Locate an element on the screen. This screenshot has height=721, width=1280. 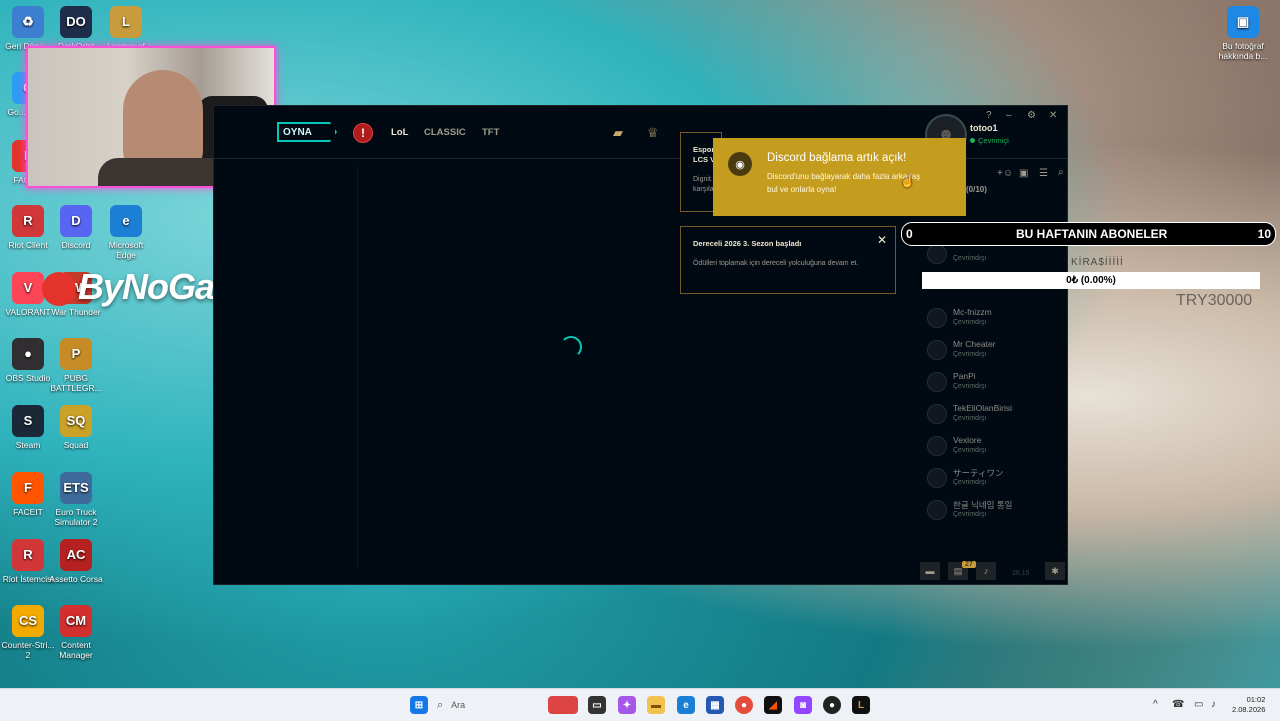
close-button: ✕ is located at coordinates (1053, 115).